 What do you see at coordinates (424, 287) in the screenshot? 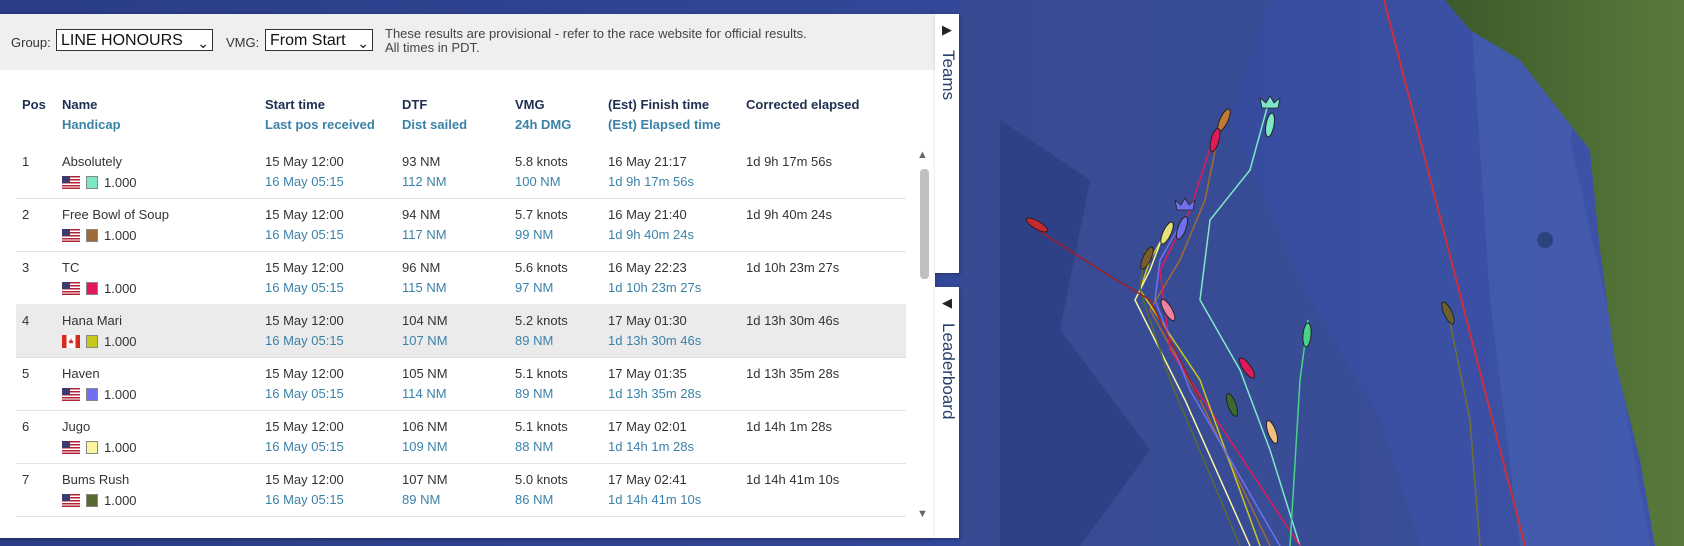
I see `row-dist-sailed: 115 NM` at bounding box center [424, 287].